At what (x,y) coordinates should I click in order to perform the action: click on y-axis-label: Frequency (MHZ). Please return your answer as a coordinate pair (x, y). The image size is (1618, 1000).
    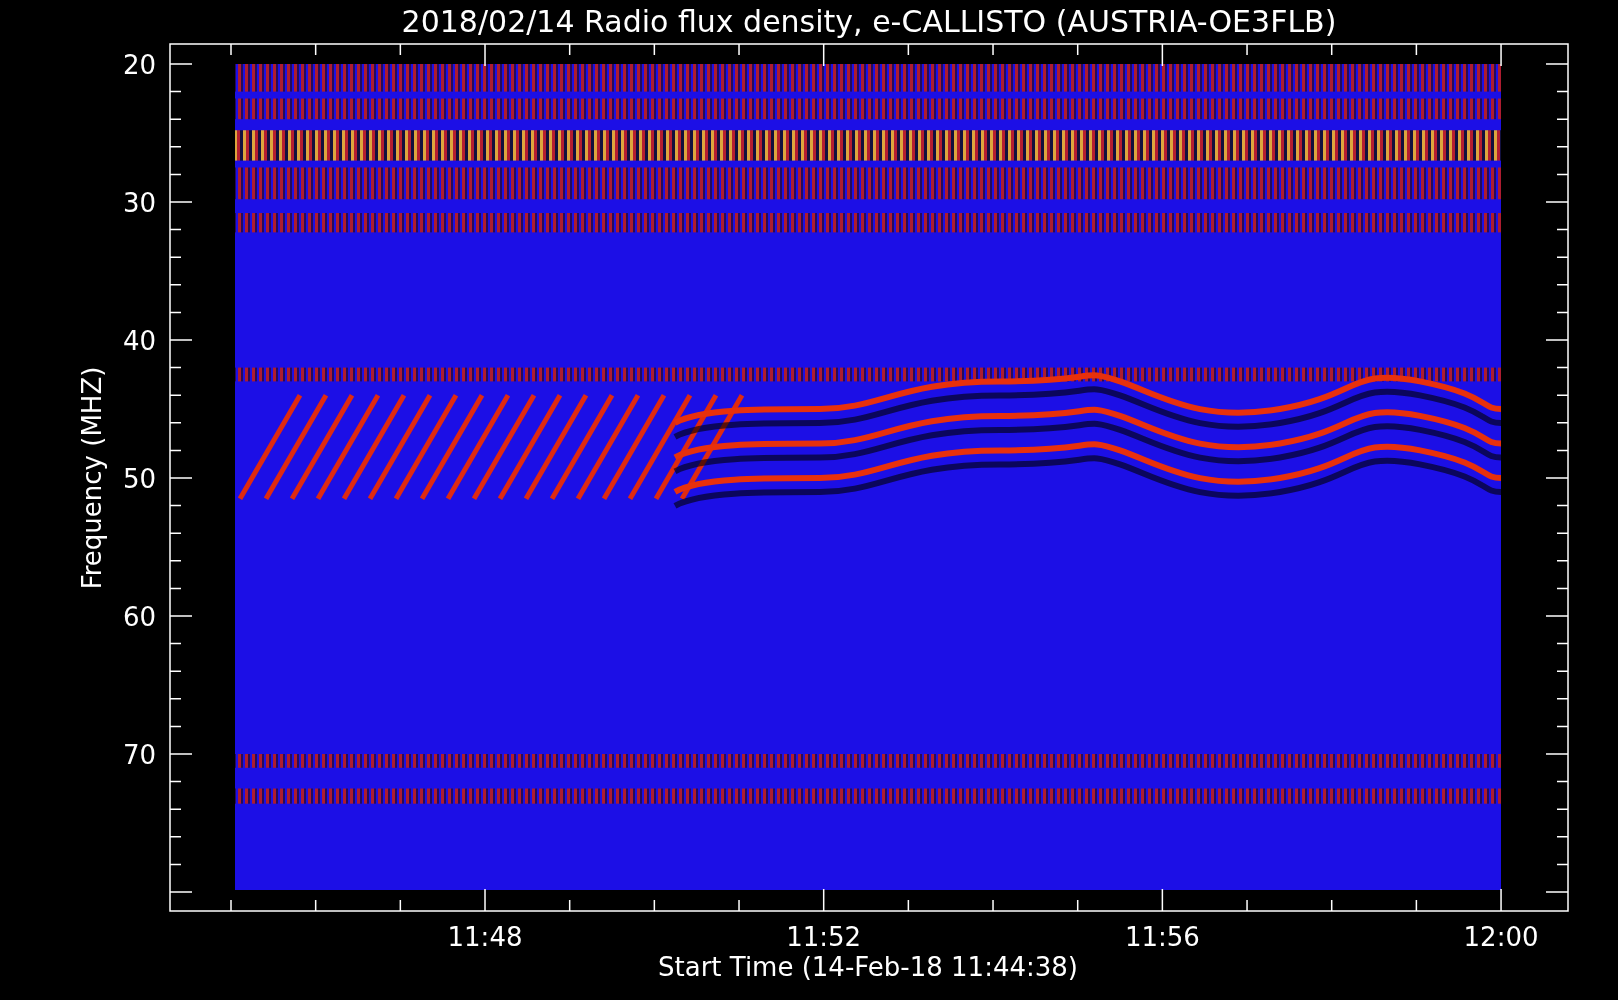
    Looking at the image, I should click on (92, 478).